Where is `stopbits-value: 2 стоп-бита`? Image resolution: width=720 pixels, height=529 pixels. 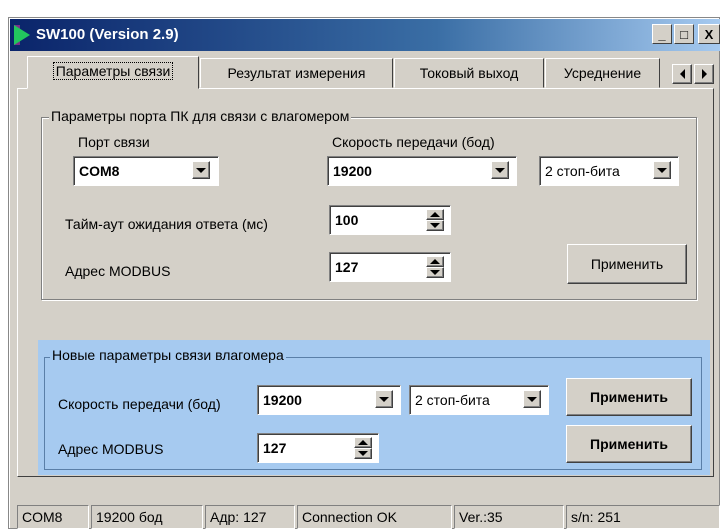 stopbits-value: 2 стоп-бита is located at coordinates (582, 171).